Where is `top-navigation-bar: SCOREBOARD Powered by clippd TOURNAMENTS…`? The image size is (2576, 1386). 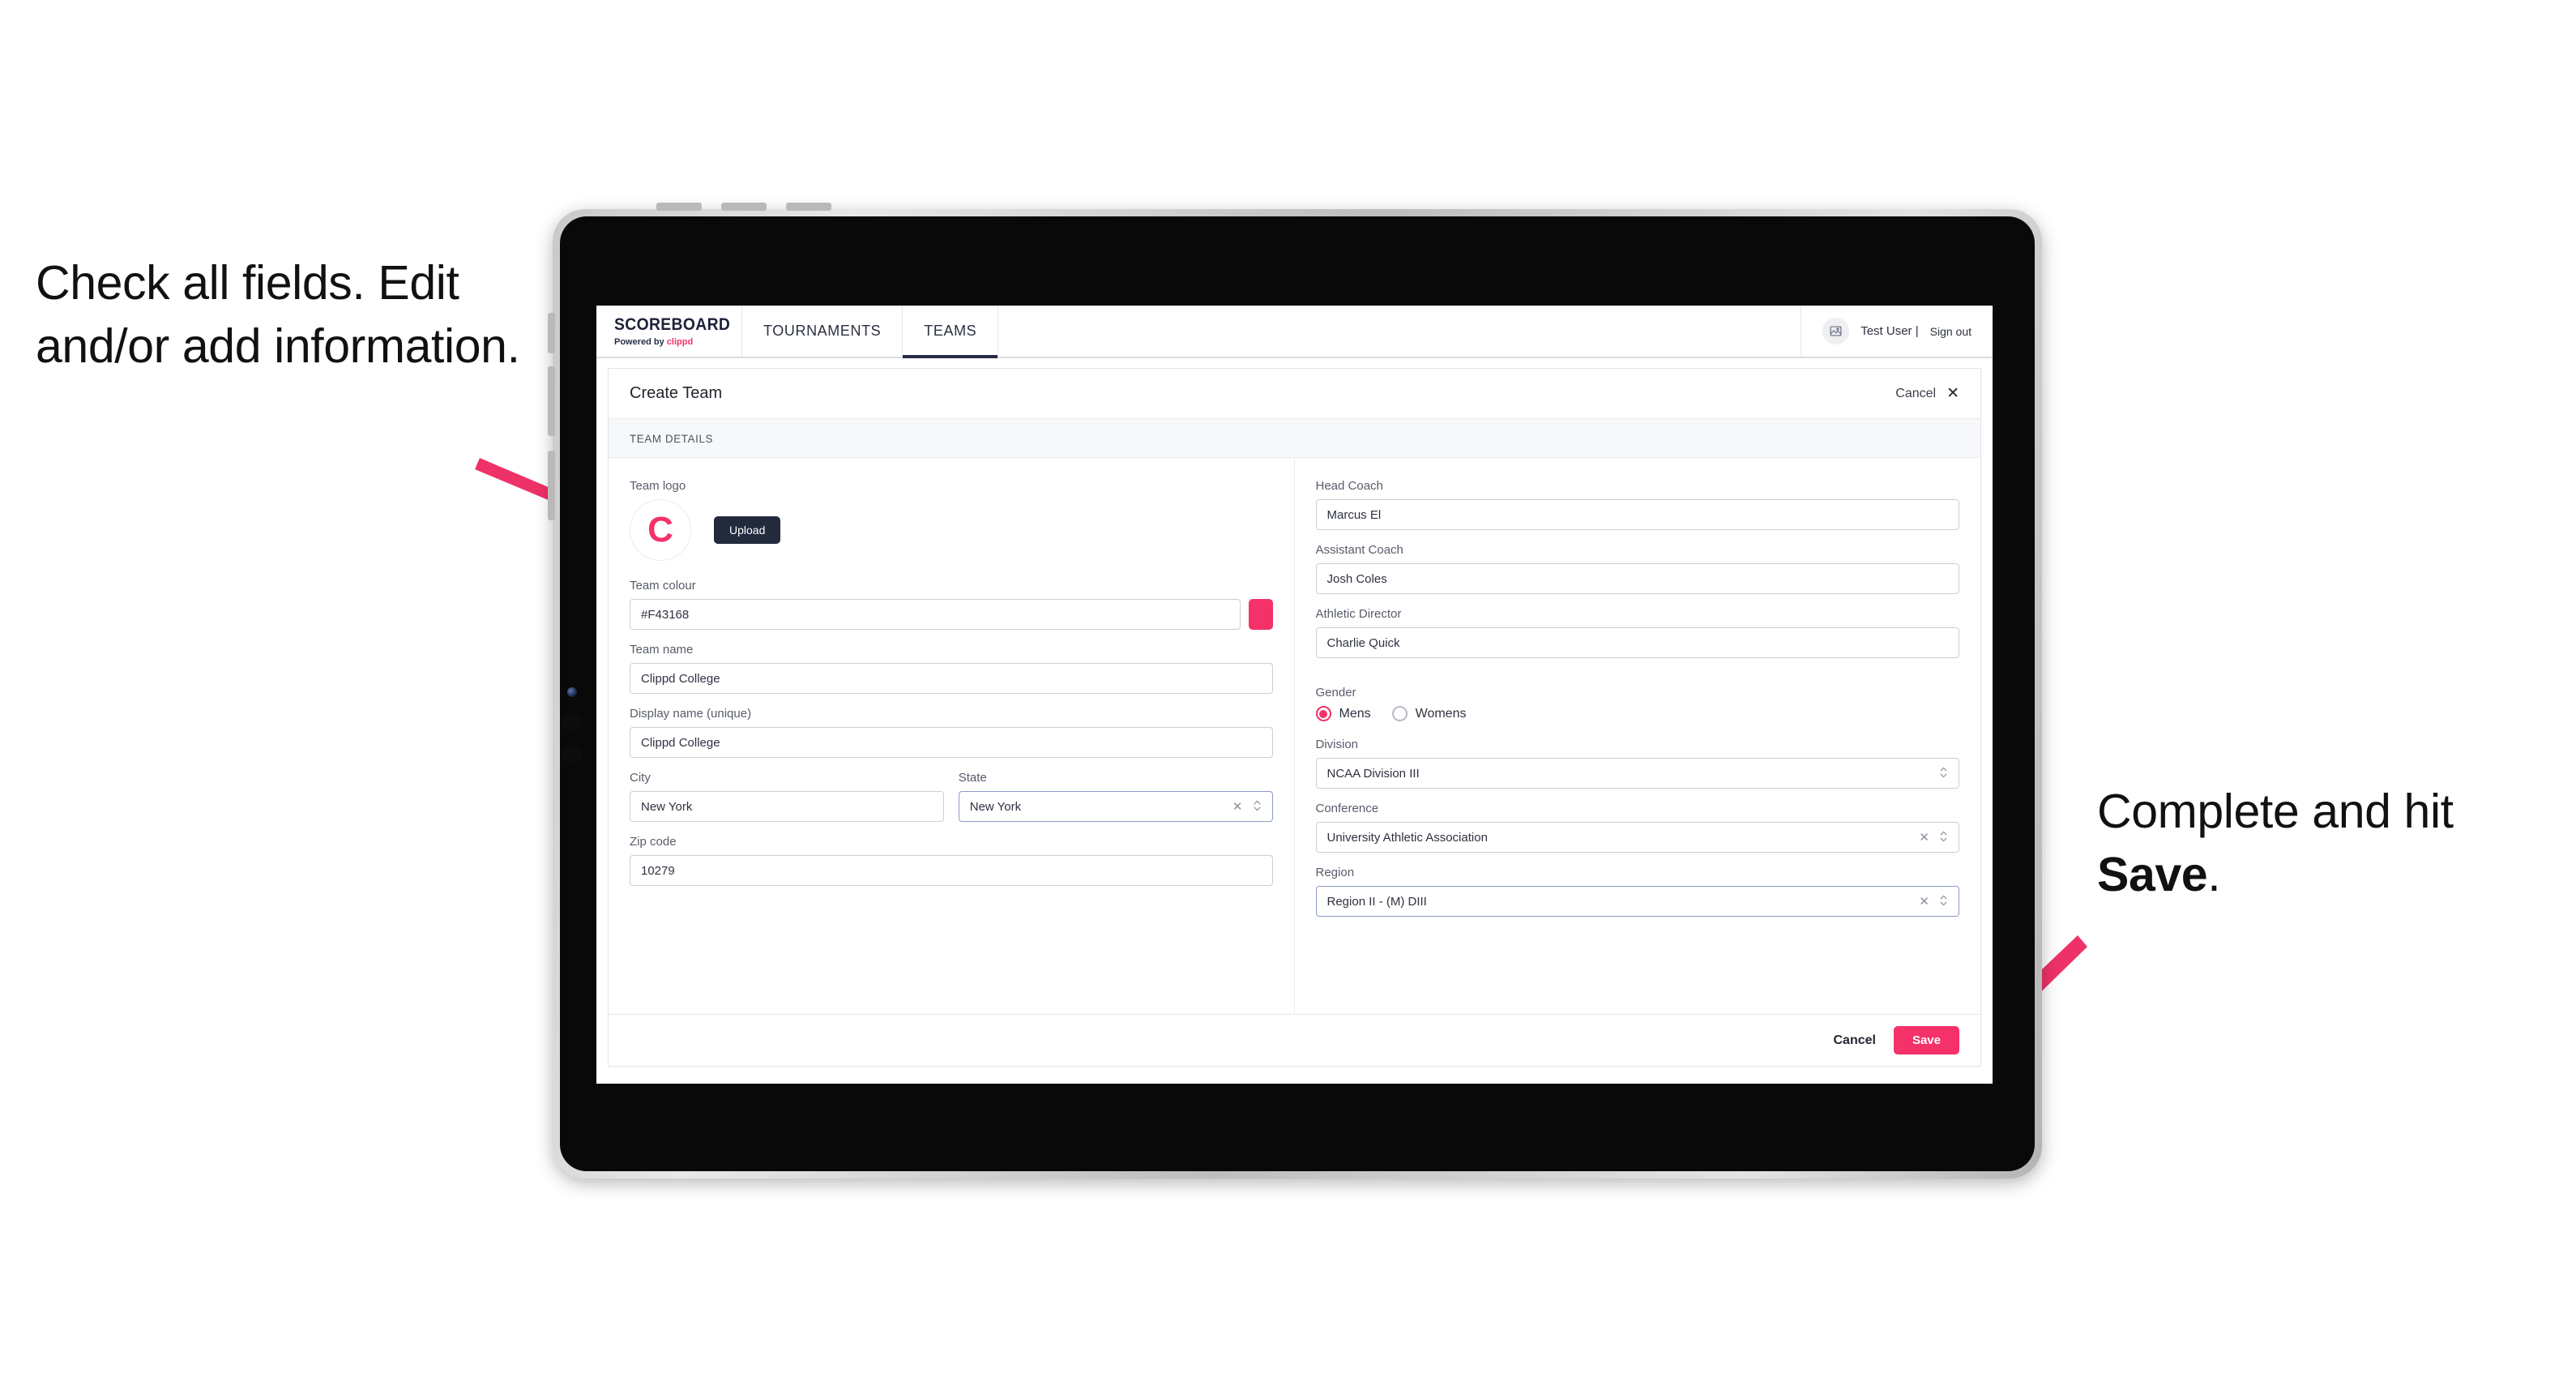
top-navigation-bar: SCOREBOARD Powered by clippd TOURNAMENTS… is located at coordinates (1294, 332).